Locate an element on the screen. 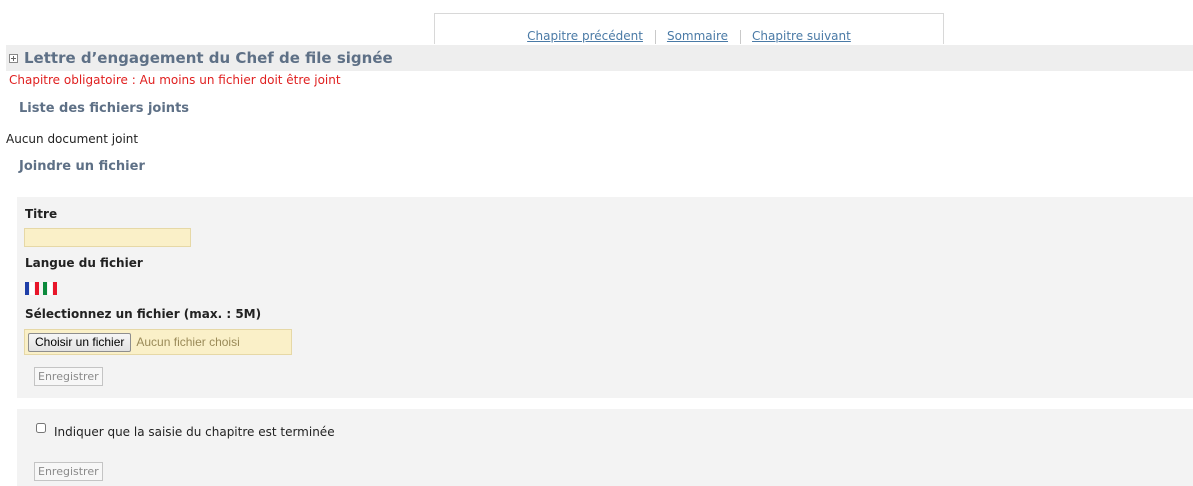 Image resolution: width=1193 pixels, height=486 pixels. italian-flag-icon is located at coordinates (50, 288).